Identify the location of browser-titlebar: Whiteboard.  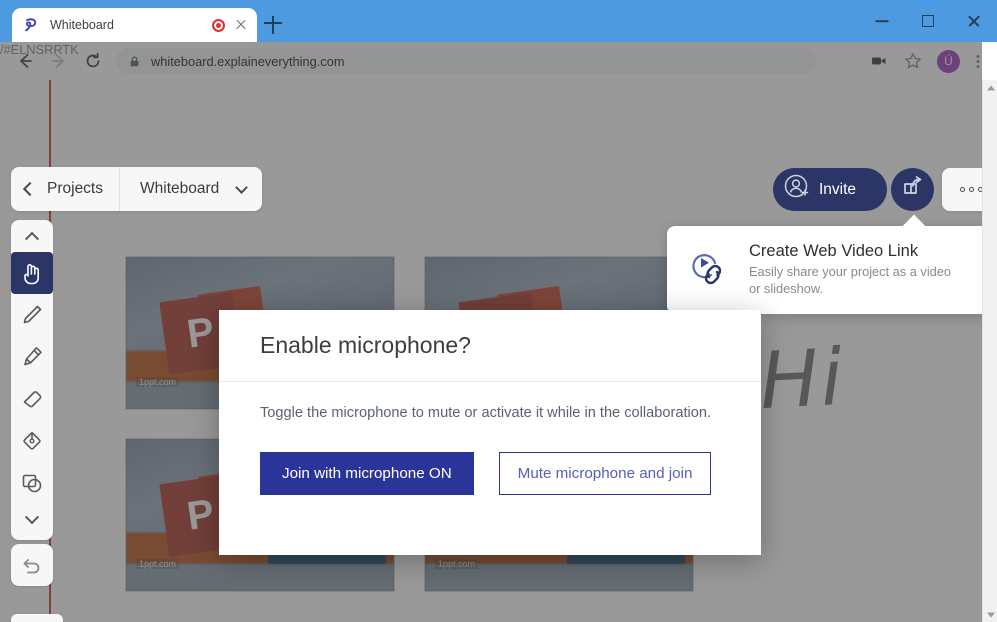
(498, 21).